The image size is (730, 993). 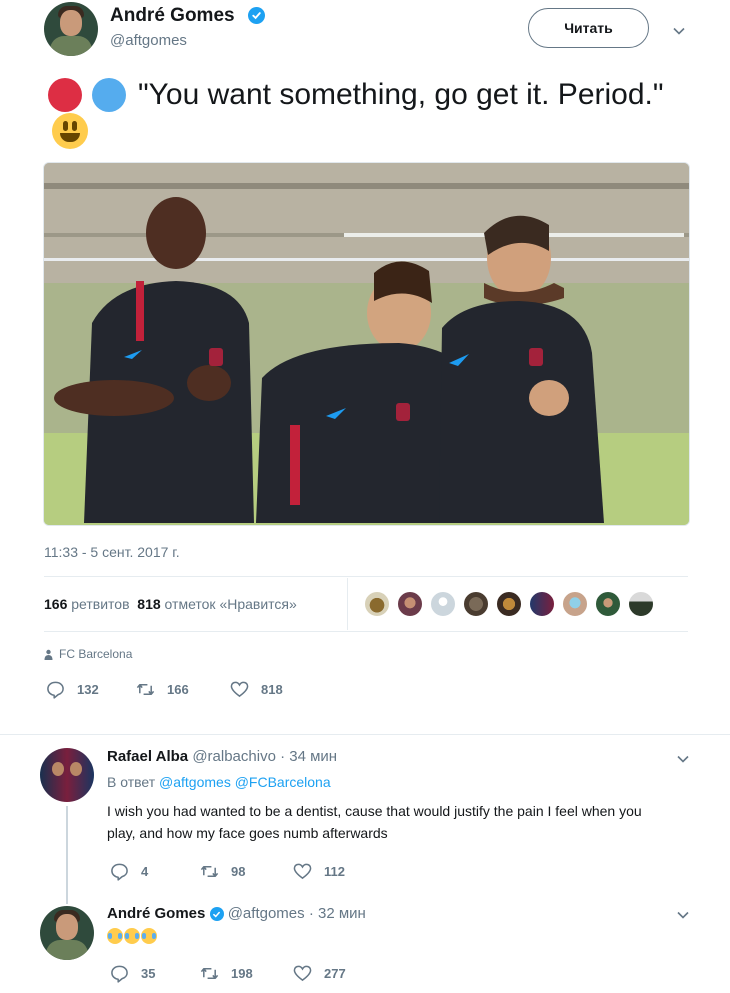 I want to click on retweets-count: 166, so click(x=55, y=604).